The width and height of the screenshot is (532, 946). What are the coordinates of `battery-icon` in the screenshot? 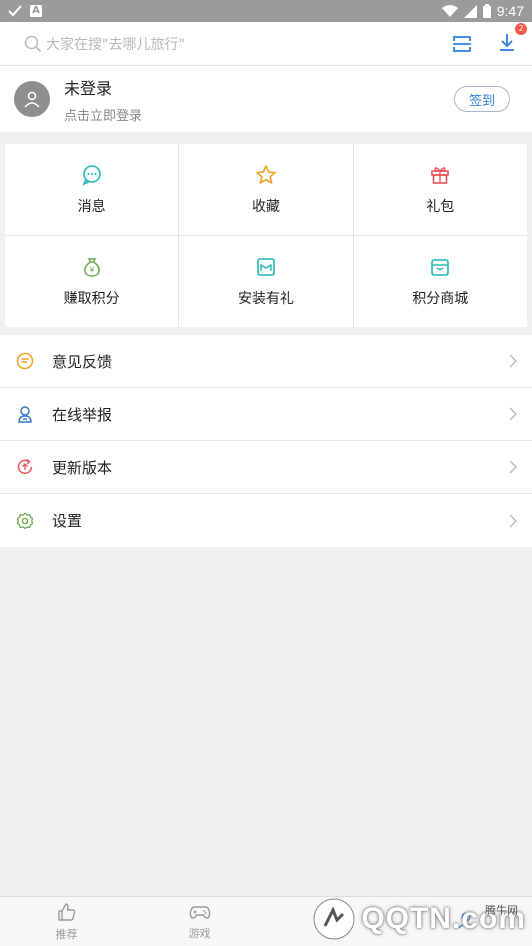 It's located at (486, 11).